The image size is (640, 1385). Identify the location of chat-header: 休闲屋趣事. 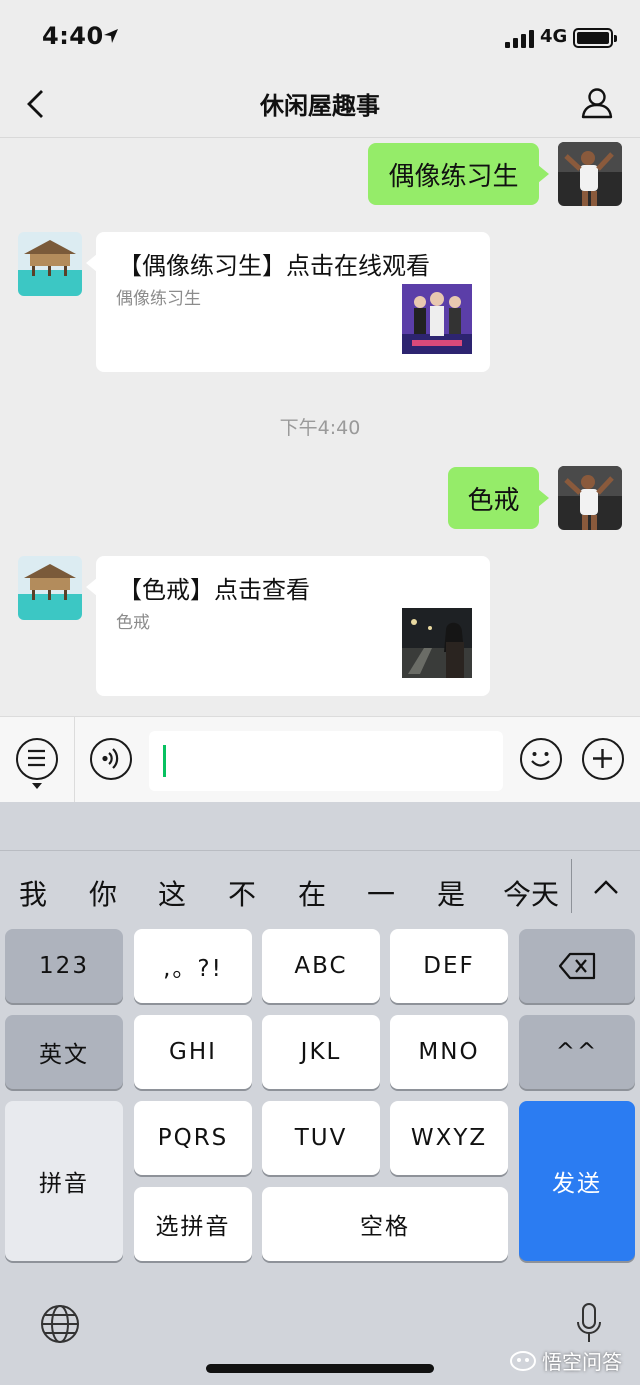
(320, 105).